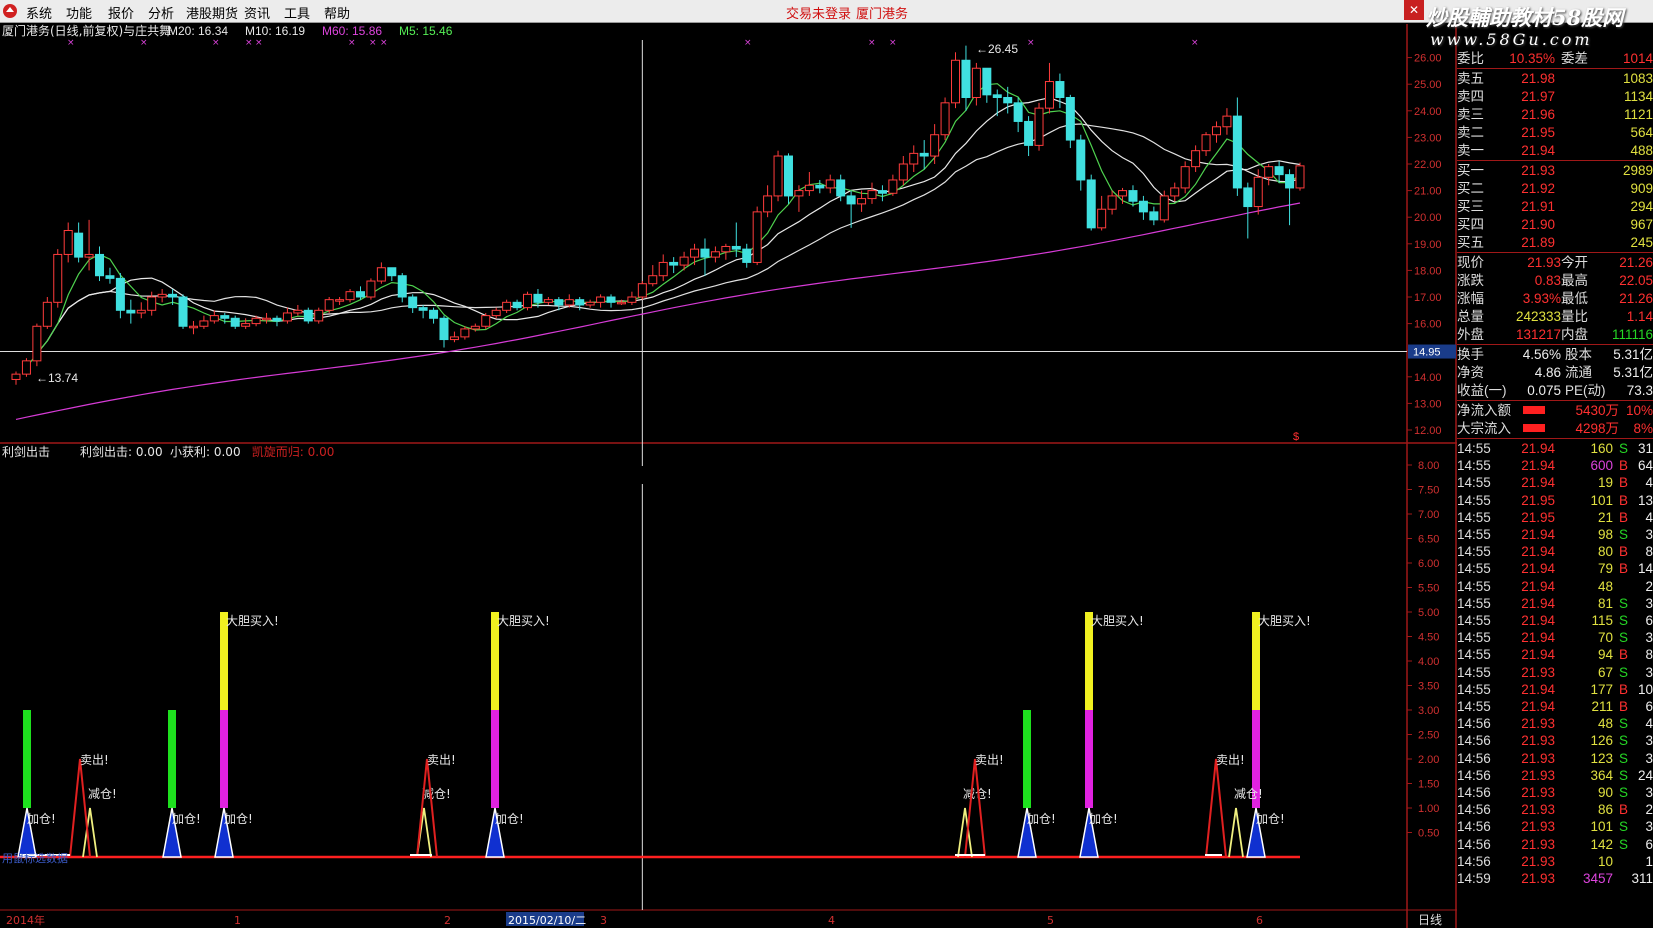 The height and width of the screenshot is (928, 1653). What do you see at coordinates (1601, 466) in the screenshot?
I see `tick-volume: 600` at bounding box center [1601, 466].